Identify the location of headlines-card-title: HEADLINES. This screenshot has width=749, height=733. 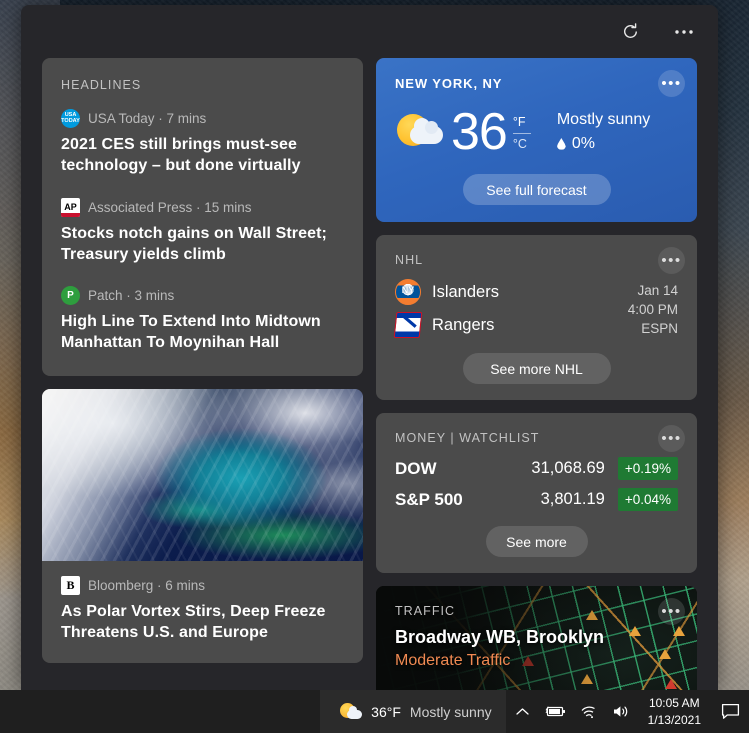
(101, 85).